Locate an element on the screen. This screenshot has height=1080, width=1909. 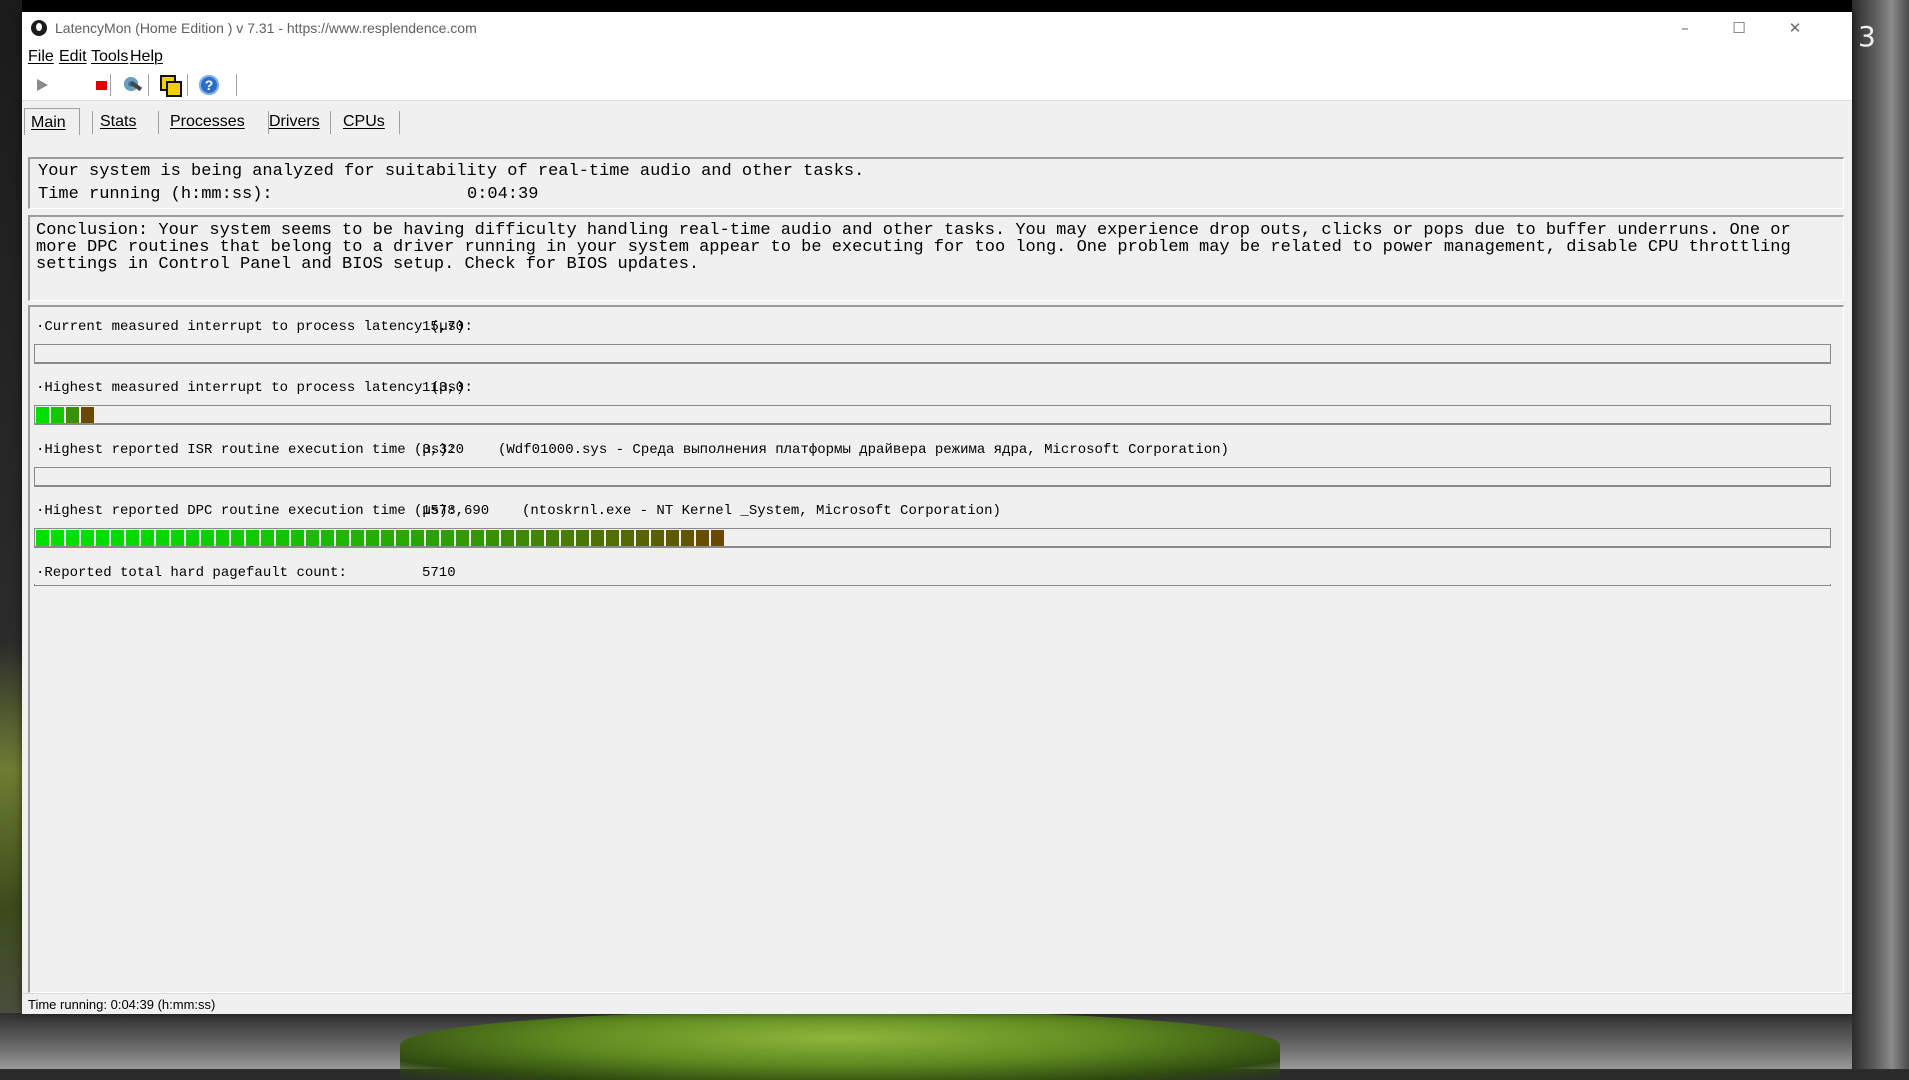
windows-button is located at coordinates (170, 85).